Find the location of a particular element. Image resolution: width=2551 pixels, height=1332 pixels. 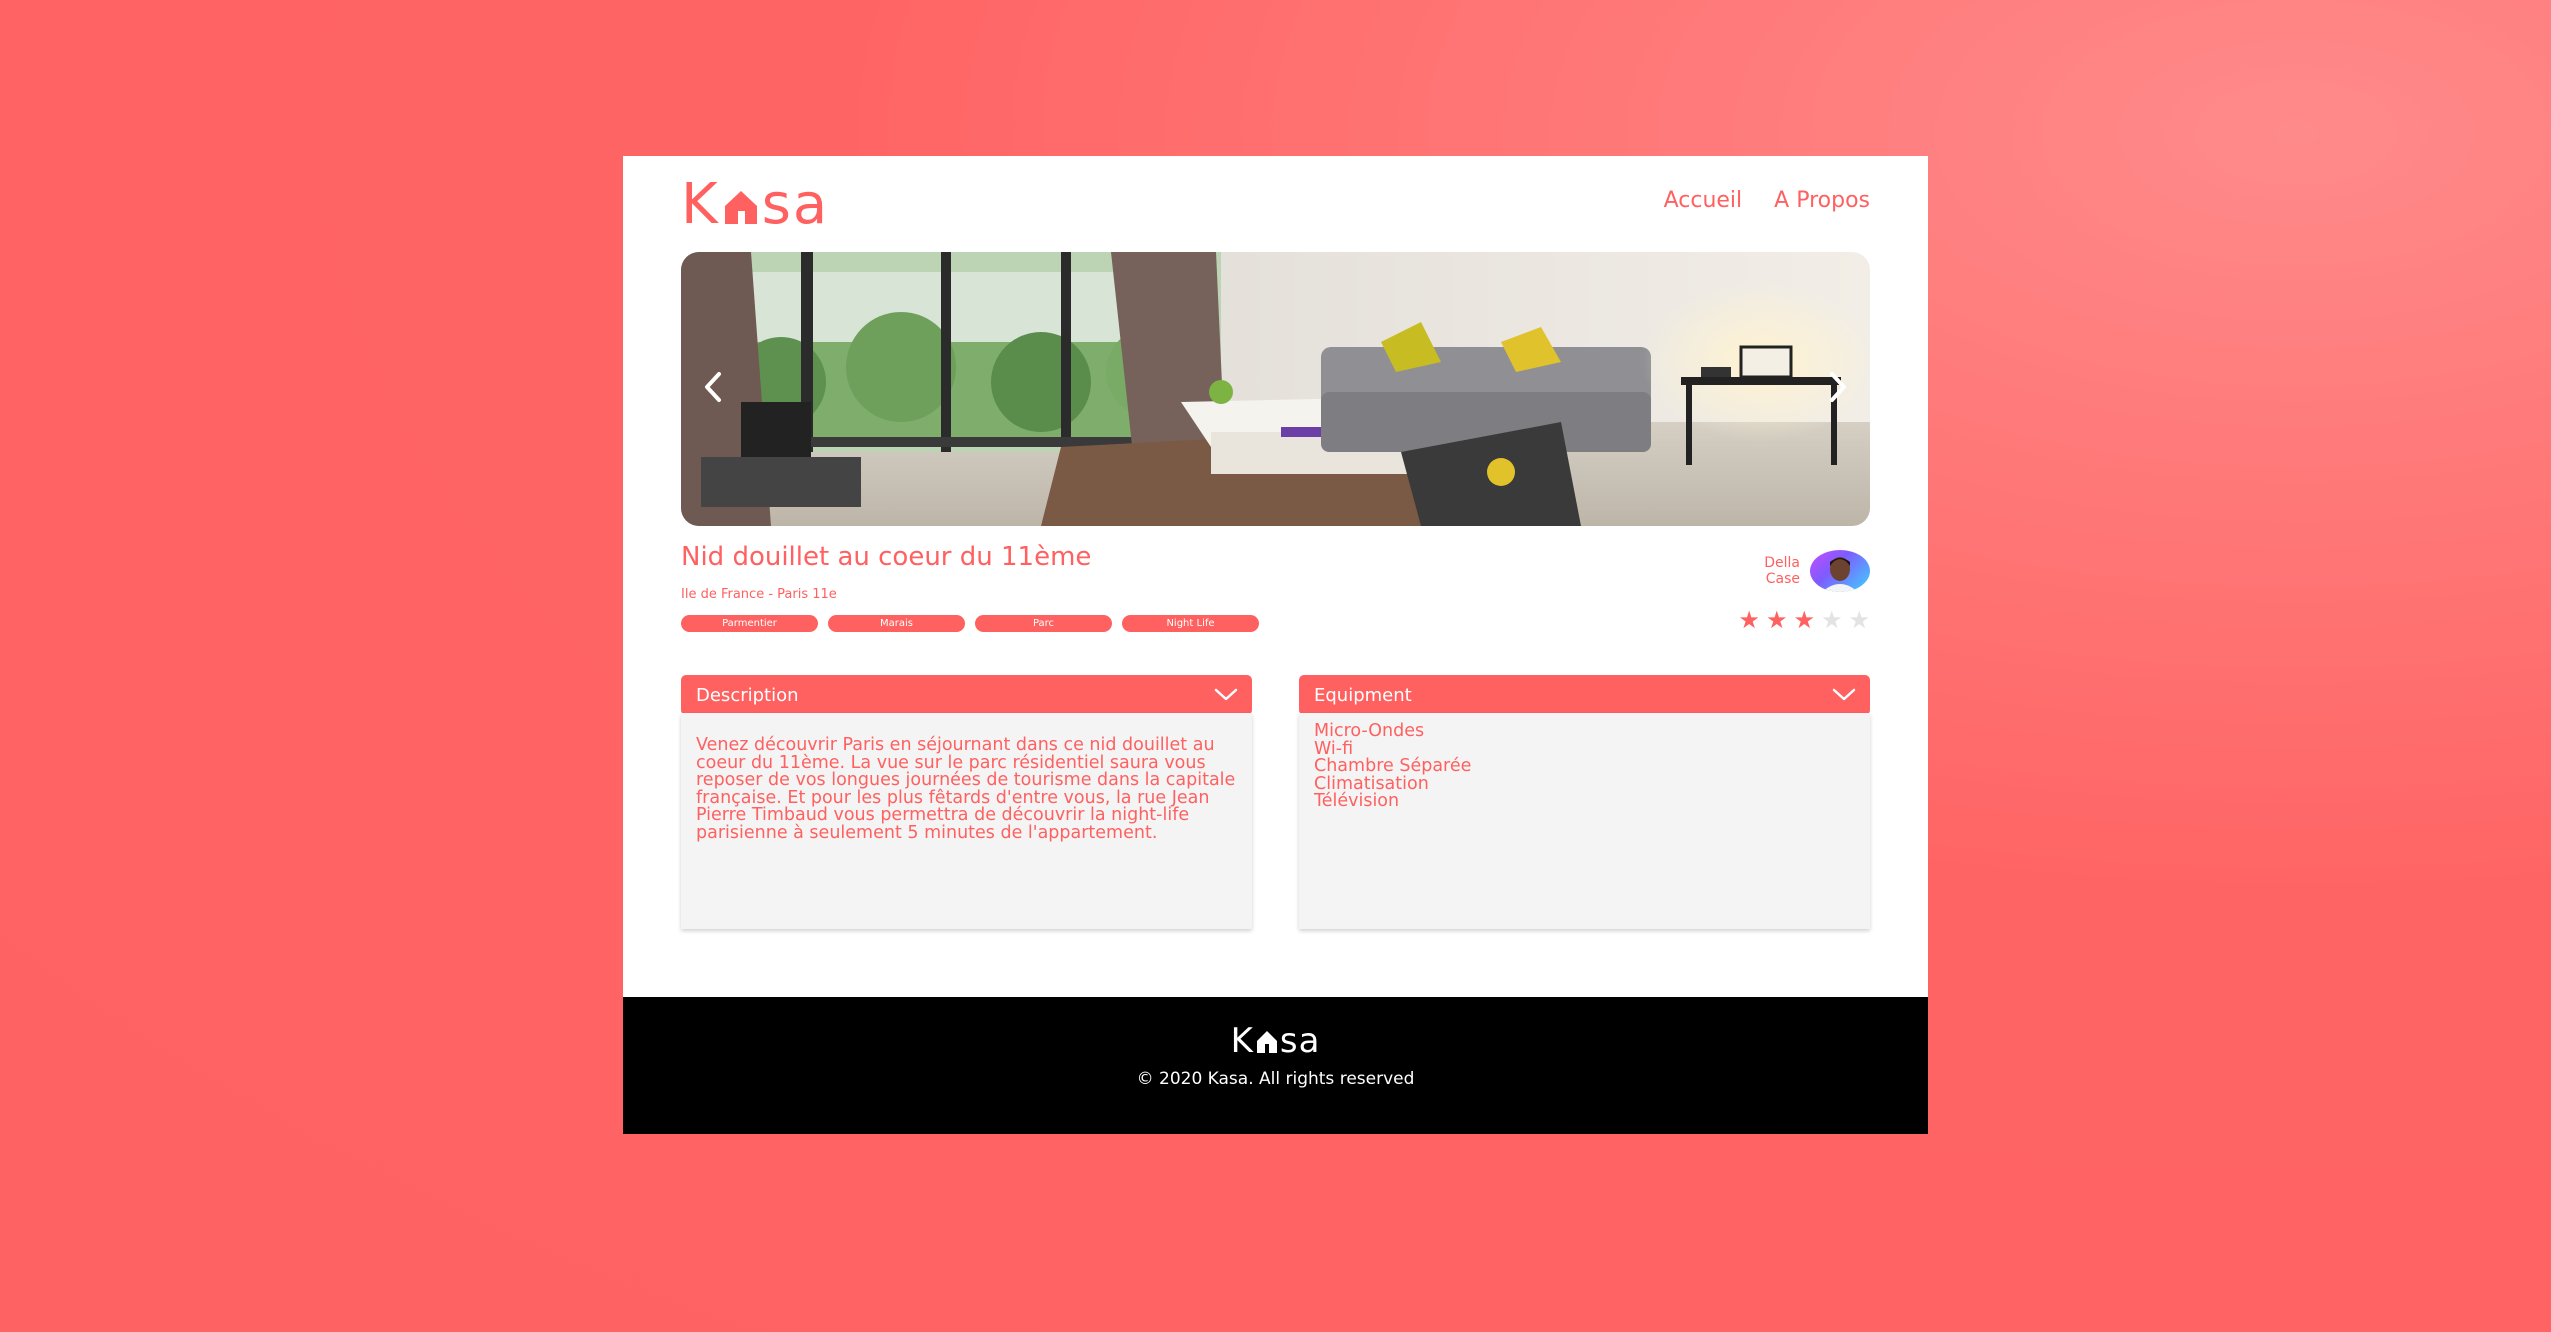

equipment-item: Micro-Ondes is located at coordinates (1369, 731).